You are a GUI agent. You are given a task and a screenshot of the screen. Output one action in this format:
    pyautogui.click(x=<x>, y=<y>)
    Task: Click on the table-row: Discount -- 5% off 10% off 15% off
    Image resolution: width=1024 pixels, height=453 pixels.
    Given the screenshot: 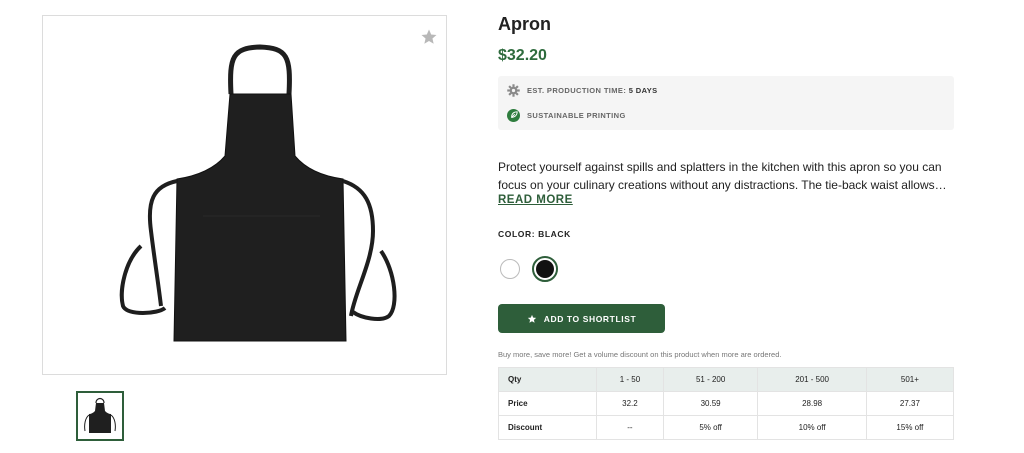 What is the action you would take?
    pyautogui.click(x=726, y=427)
    